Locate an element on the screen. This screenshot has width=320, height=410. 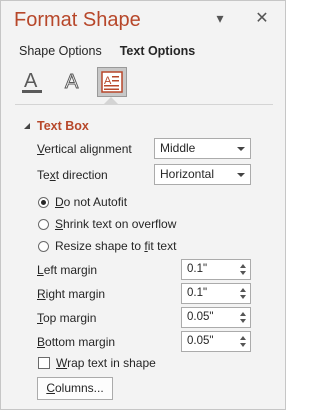
close-icon: ✕ is located at coordinates (262, 18).